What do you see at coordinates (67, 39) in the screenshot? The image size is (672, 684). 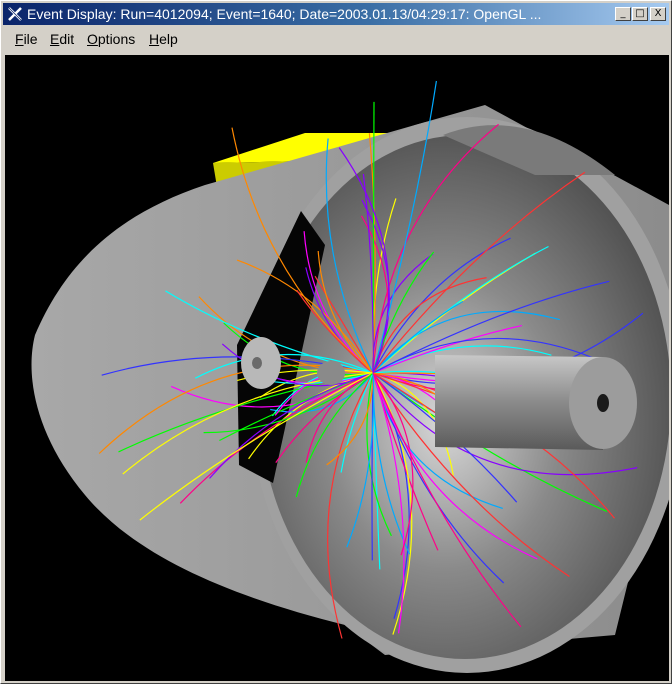 I see `menu-edit-label: dit` at bounding box center [67, 39].